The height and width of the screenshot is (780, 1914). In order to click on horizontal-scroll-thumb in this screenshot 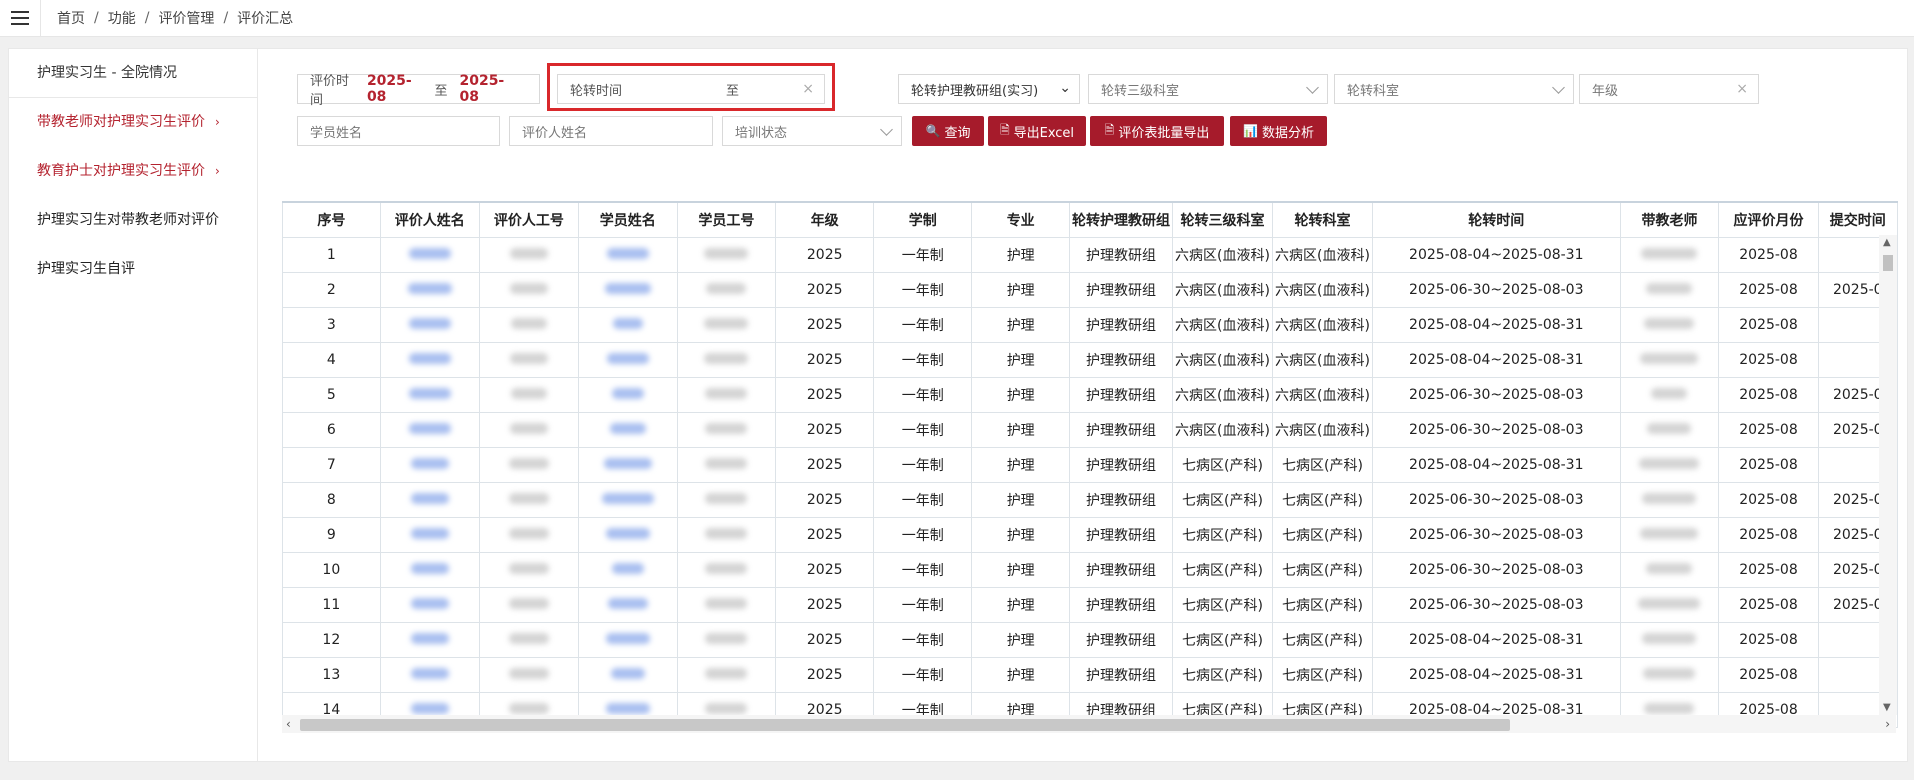, I will do `click(905, 725)`.